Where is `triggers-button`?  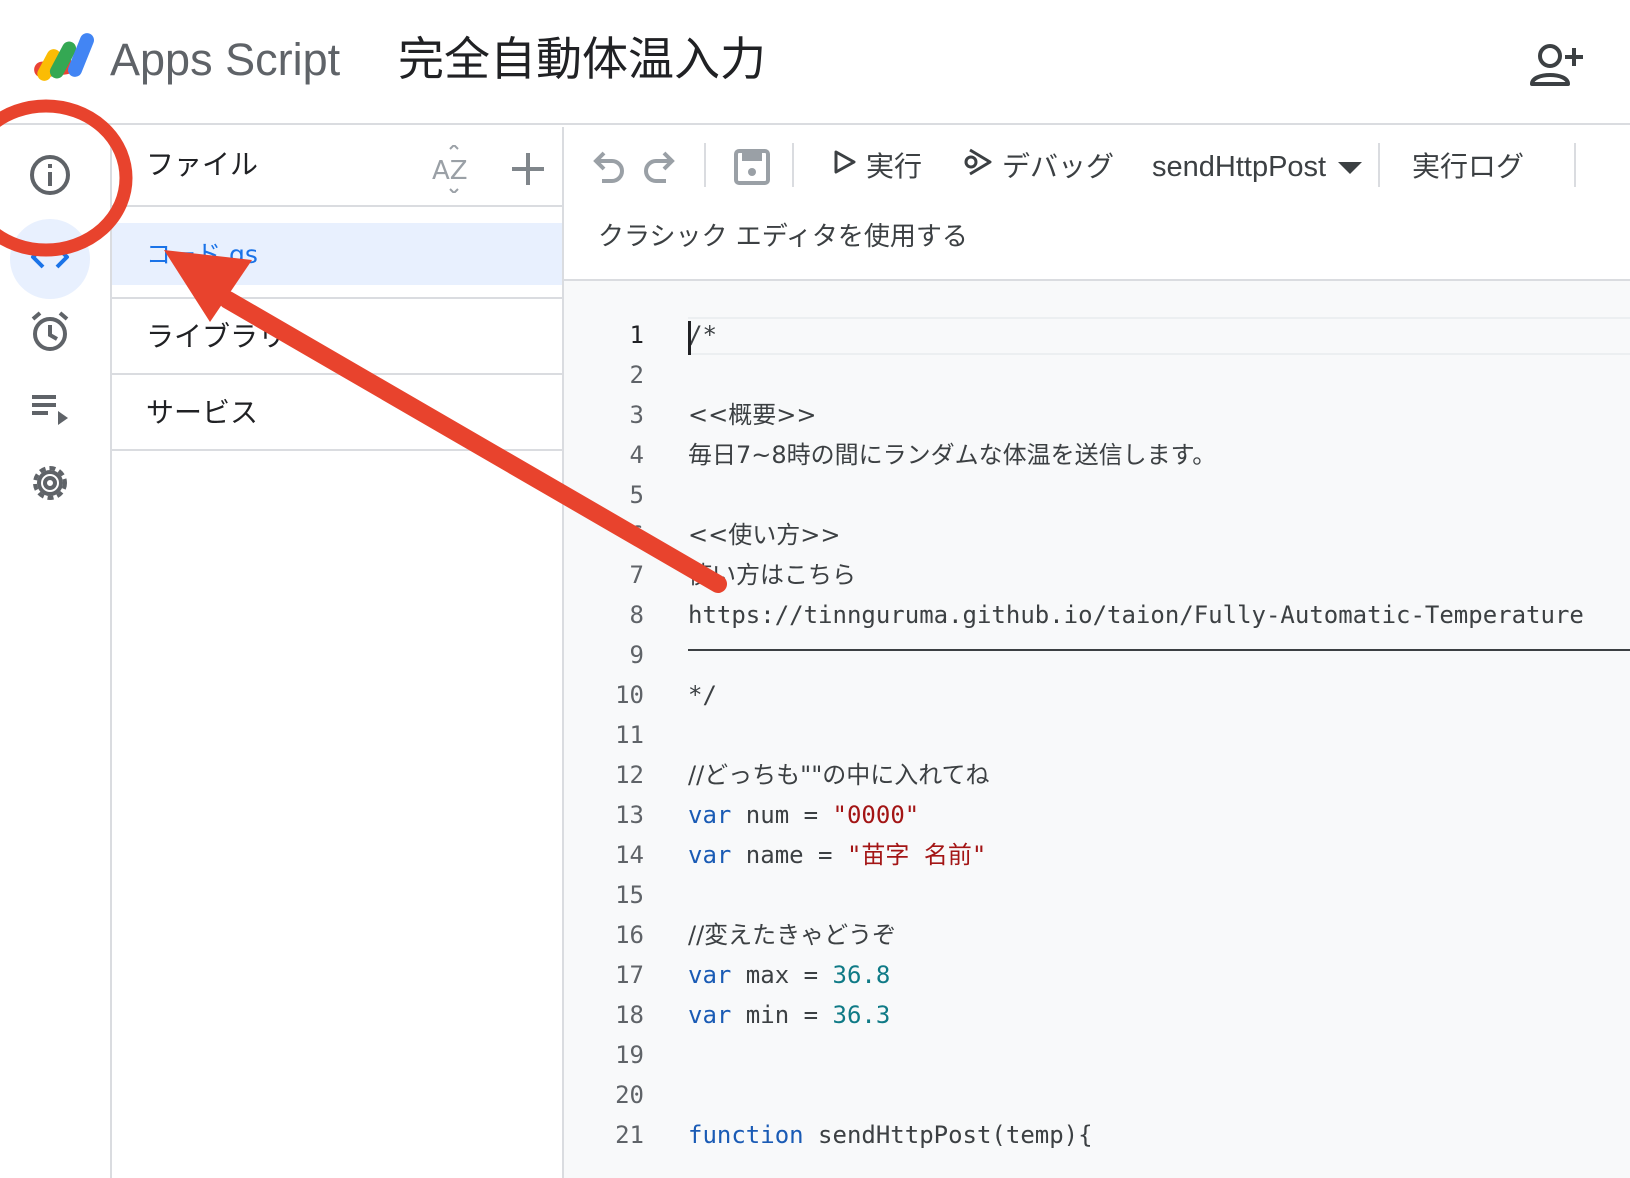
triggers-button is located at coordinates (50, 333).